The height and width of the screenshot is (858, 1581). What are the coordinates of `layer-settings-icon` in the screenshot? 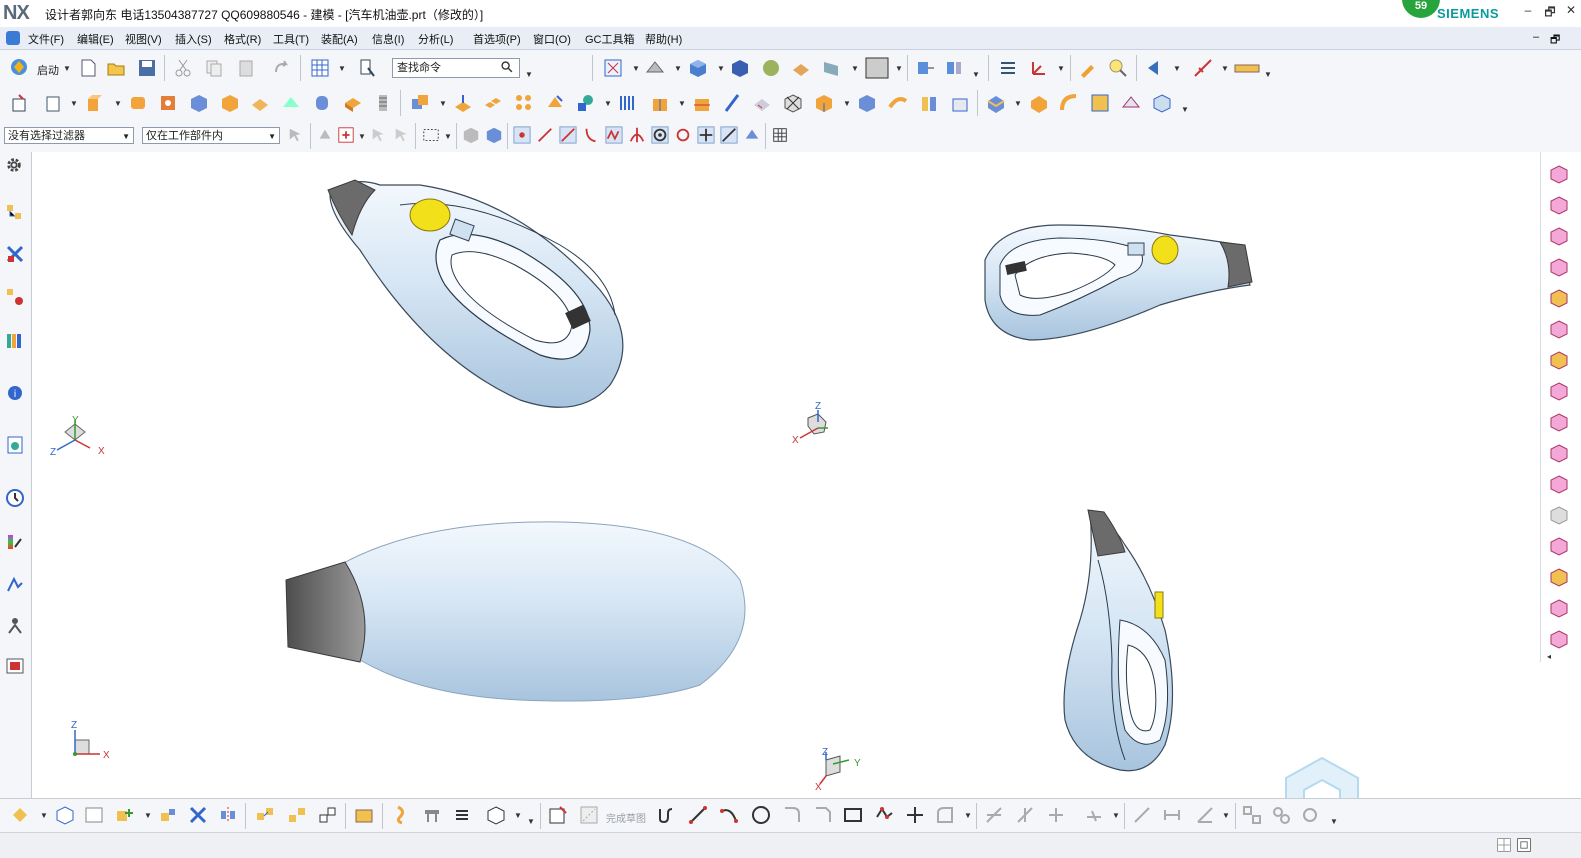 It's located at (1008, 68).